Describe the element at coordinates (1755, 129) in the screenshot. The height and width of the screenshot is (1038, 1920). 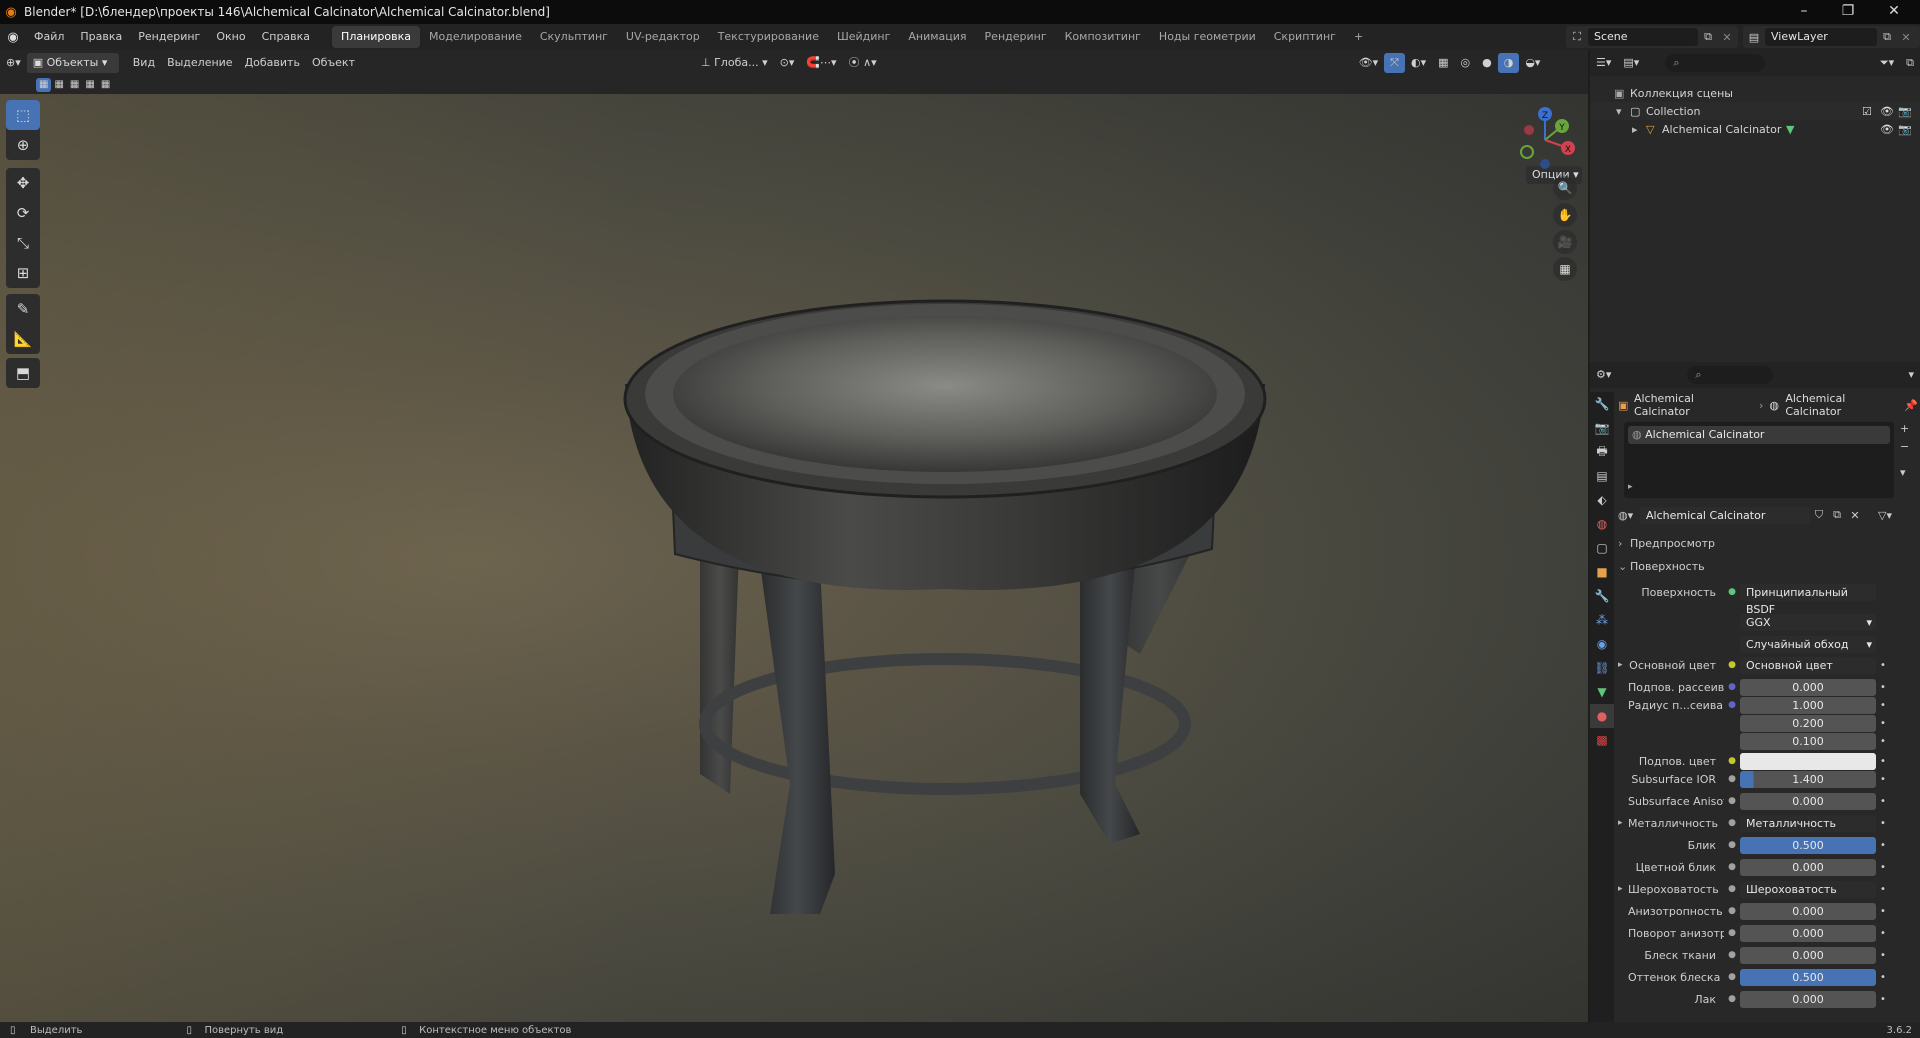
I see `outliner-object: ▸ ▽ Alchemical Calcinator ▼ 👁 📷` at that location.